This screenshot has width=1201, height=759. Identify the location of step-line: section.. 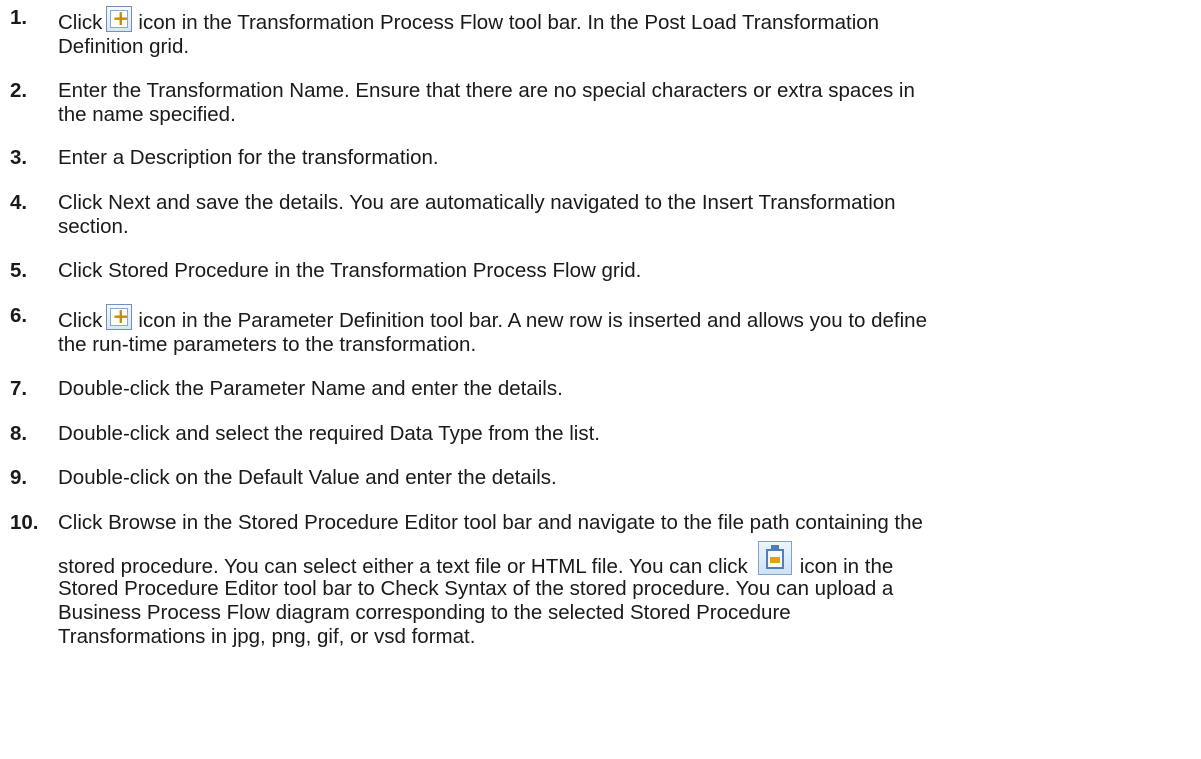
(93, 226).